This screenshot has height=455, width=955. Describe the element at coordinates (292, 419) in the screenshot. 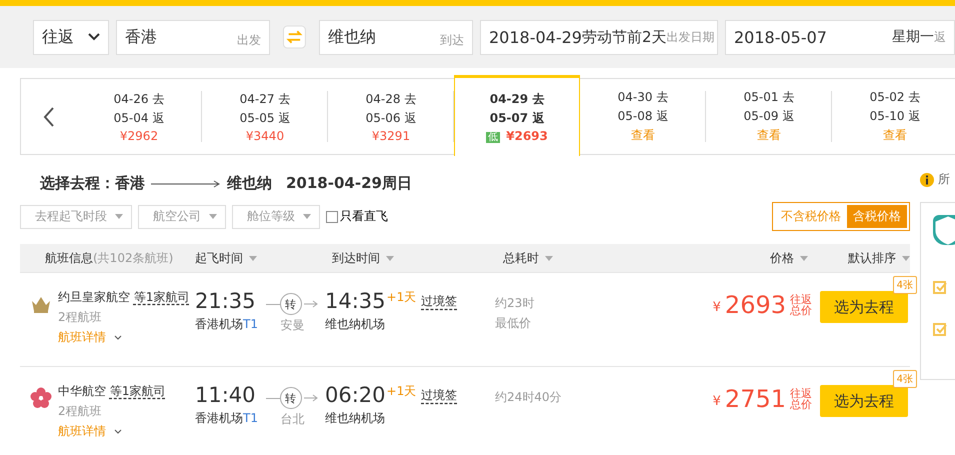

I see `transfer-city: 台北` at that location.